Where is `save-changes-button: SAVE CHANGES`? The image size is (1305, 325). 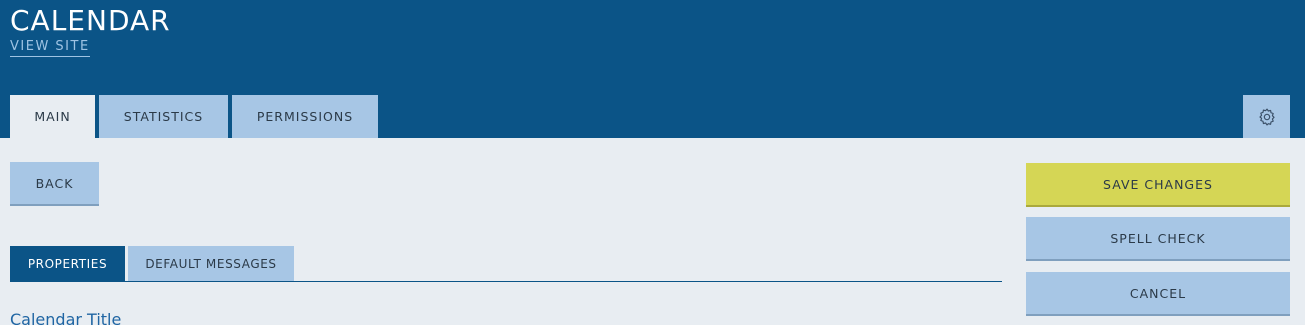
save-changes-button: SAVE CHANGES is located at coordinates (1158, 185).